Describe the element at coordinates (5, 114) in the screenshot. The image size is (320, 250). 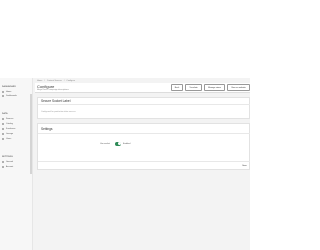
I see `sidebar-section-title: DATA` at that location.